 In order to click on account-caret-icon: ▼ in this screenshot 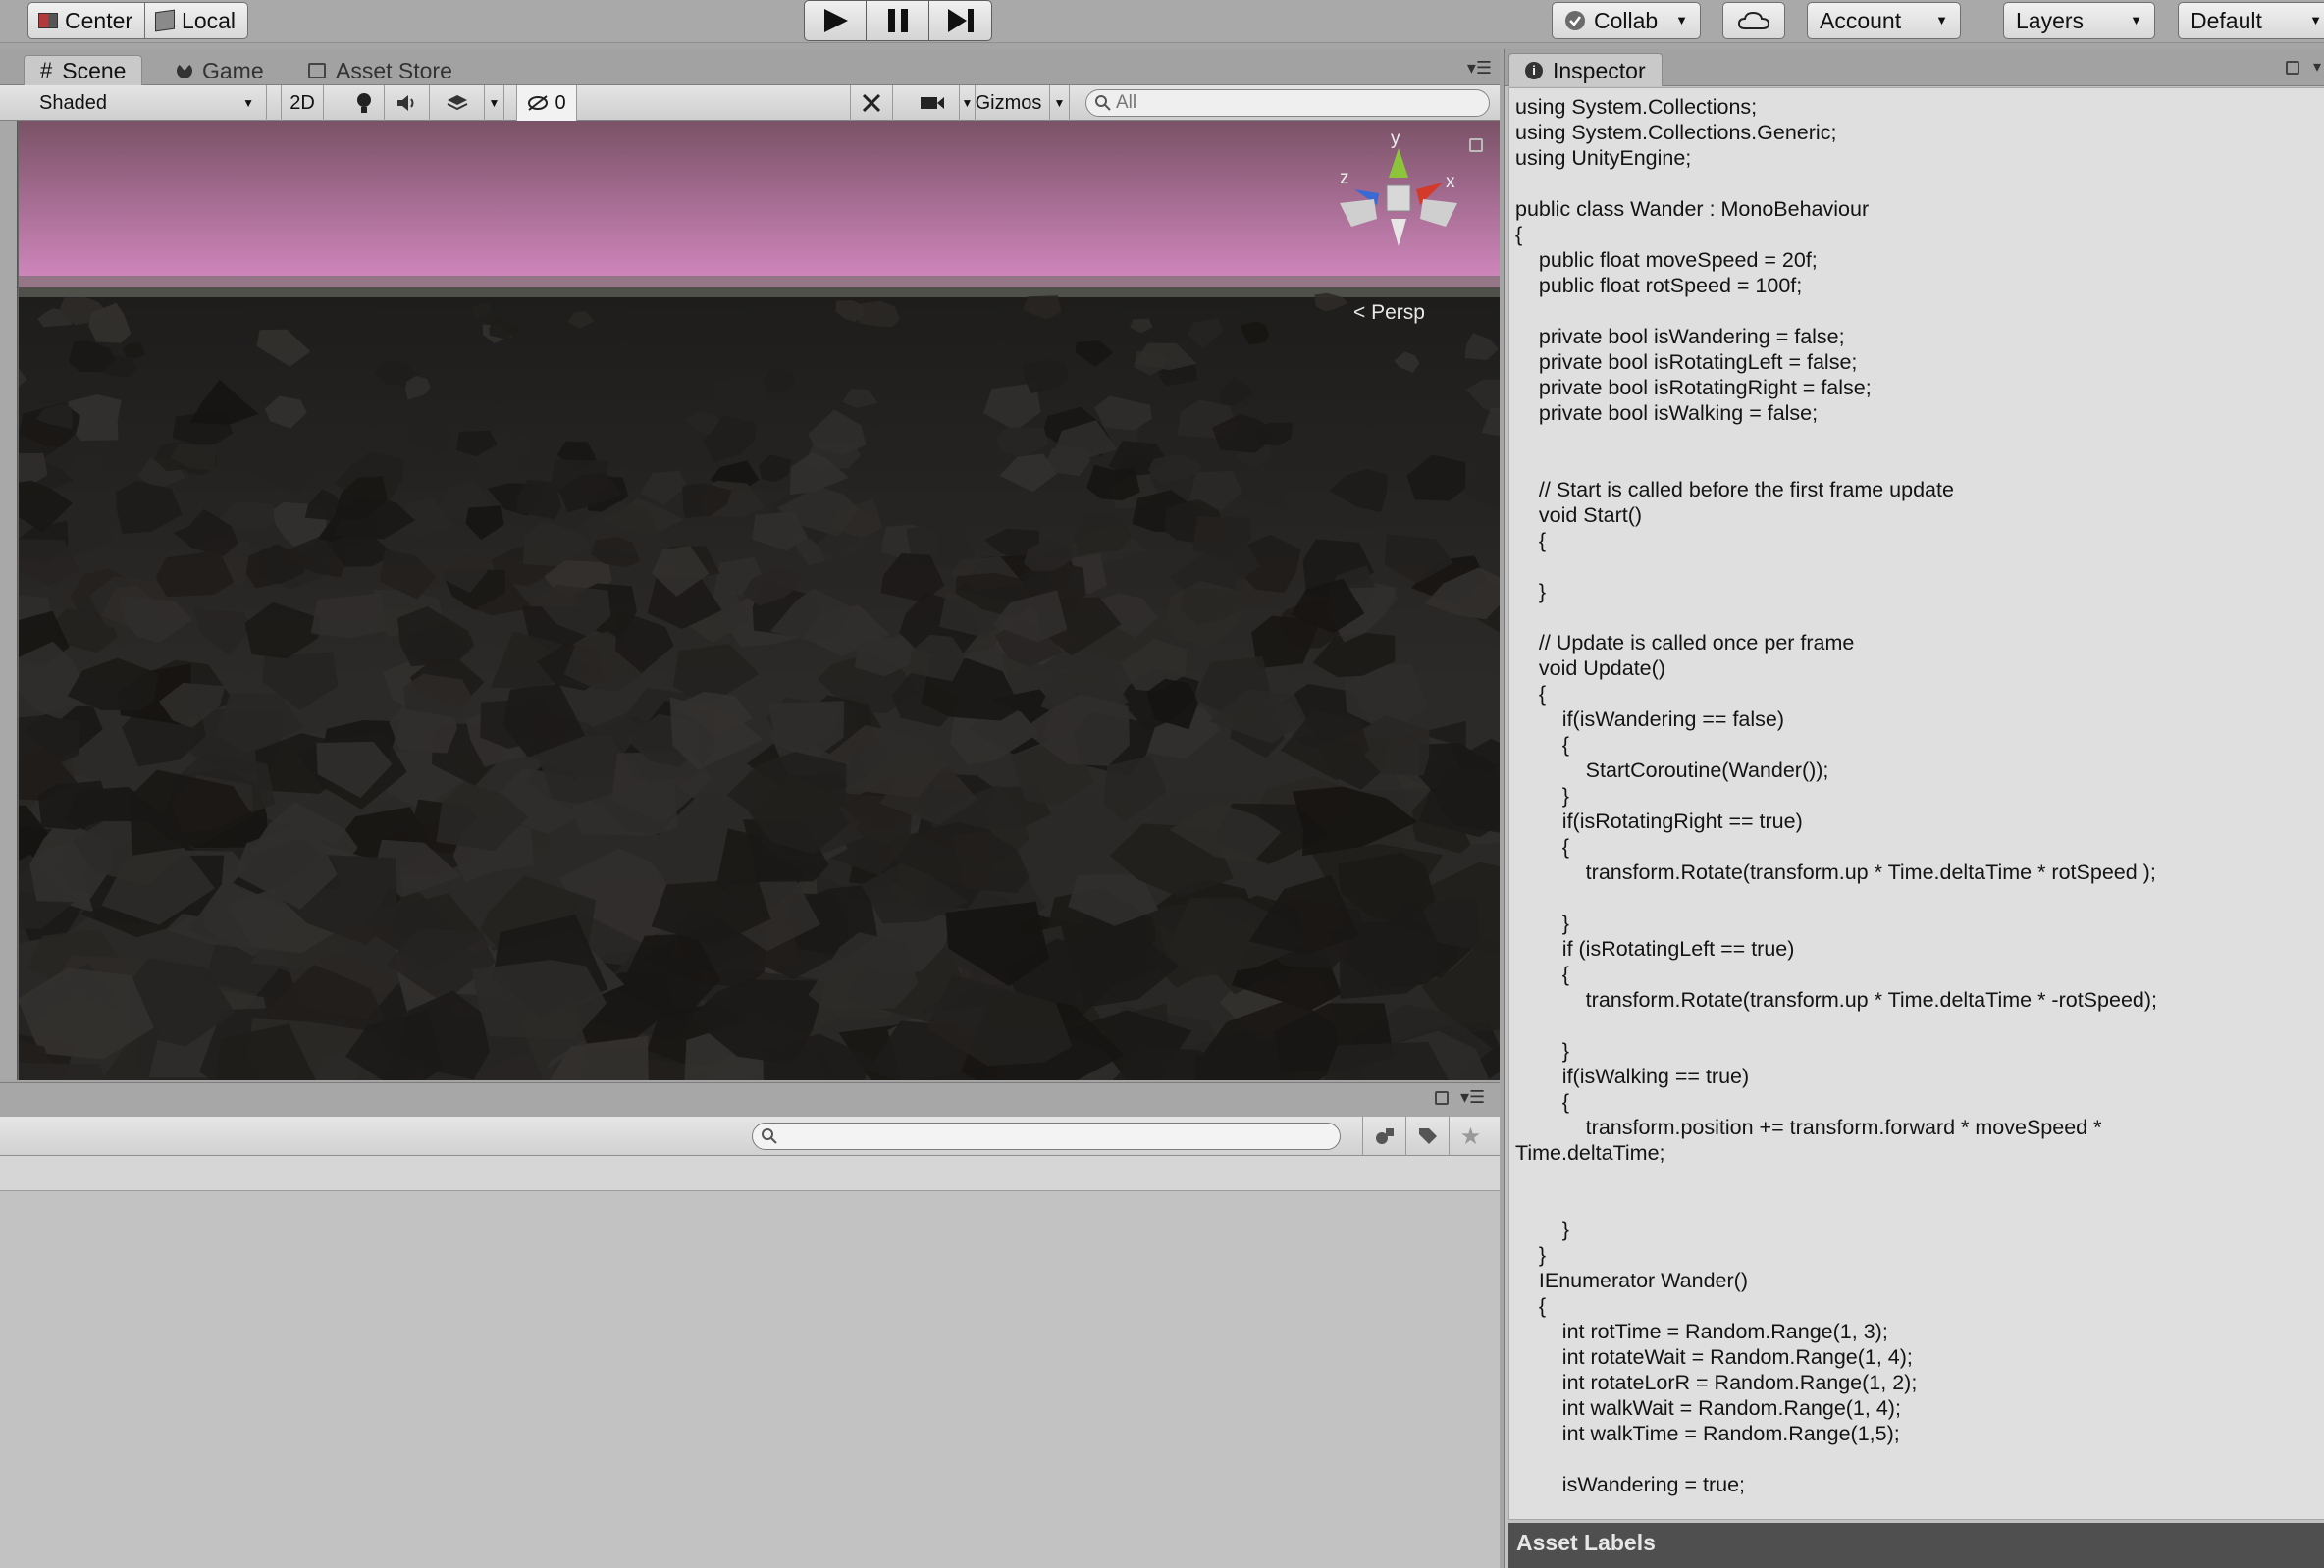, I will do `click(1942, 20)`.